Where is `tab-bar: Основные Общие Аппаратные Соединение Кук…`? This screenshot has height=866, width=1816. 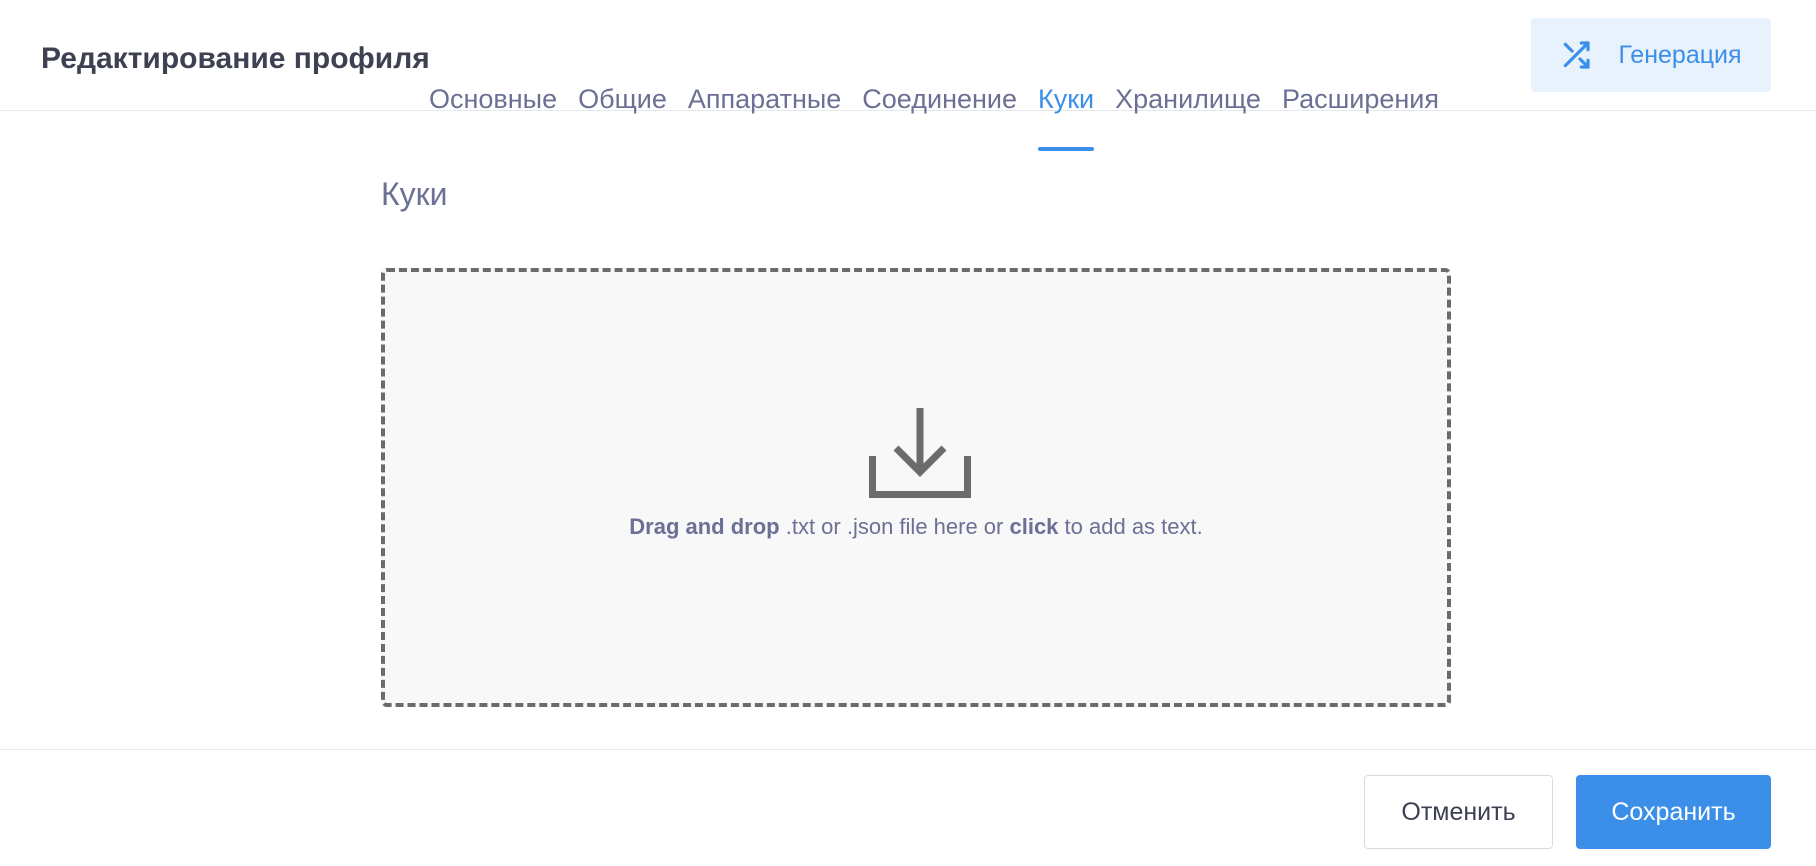 tab-bar: Основные Общие Аппаратные Соединение Кук… is located at coordinates (934, 115).